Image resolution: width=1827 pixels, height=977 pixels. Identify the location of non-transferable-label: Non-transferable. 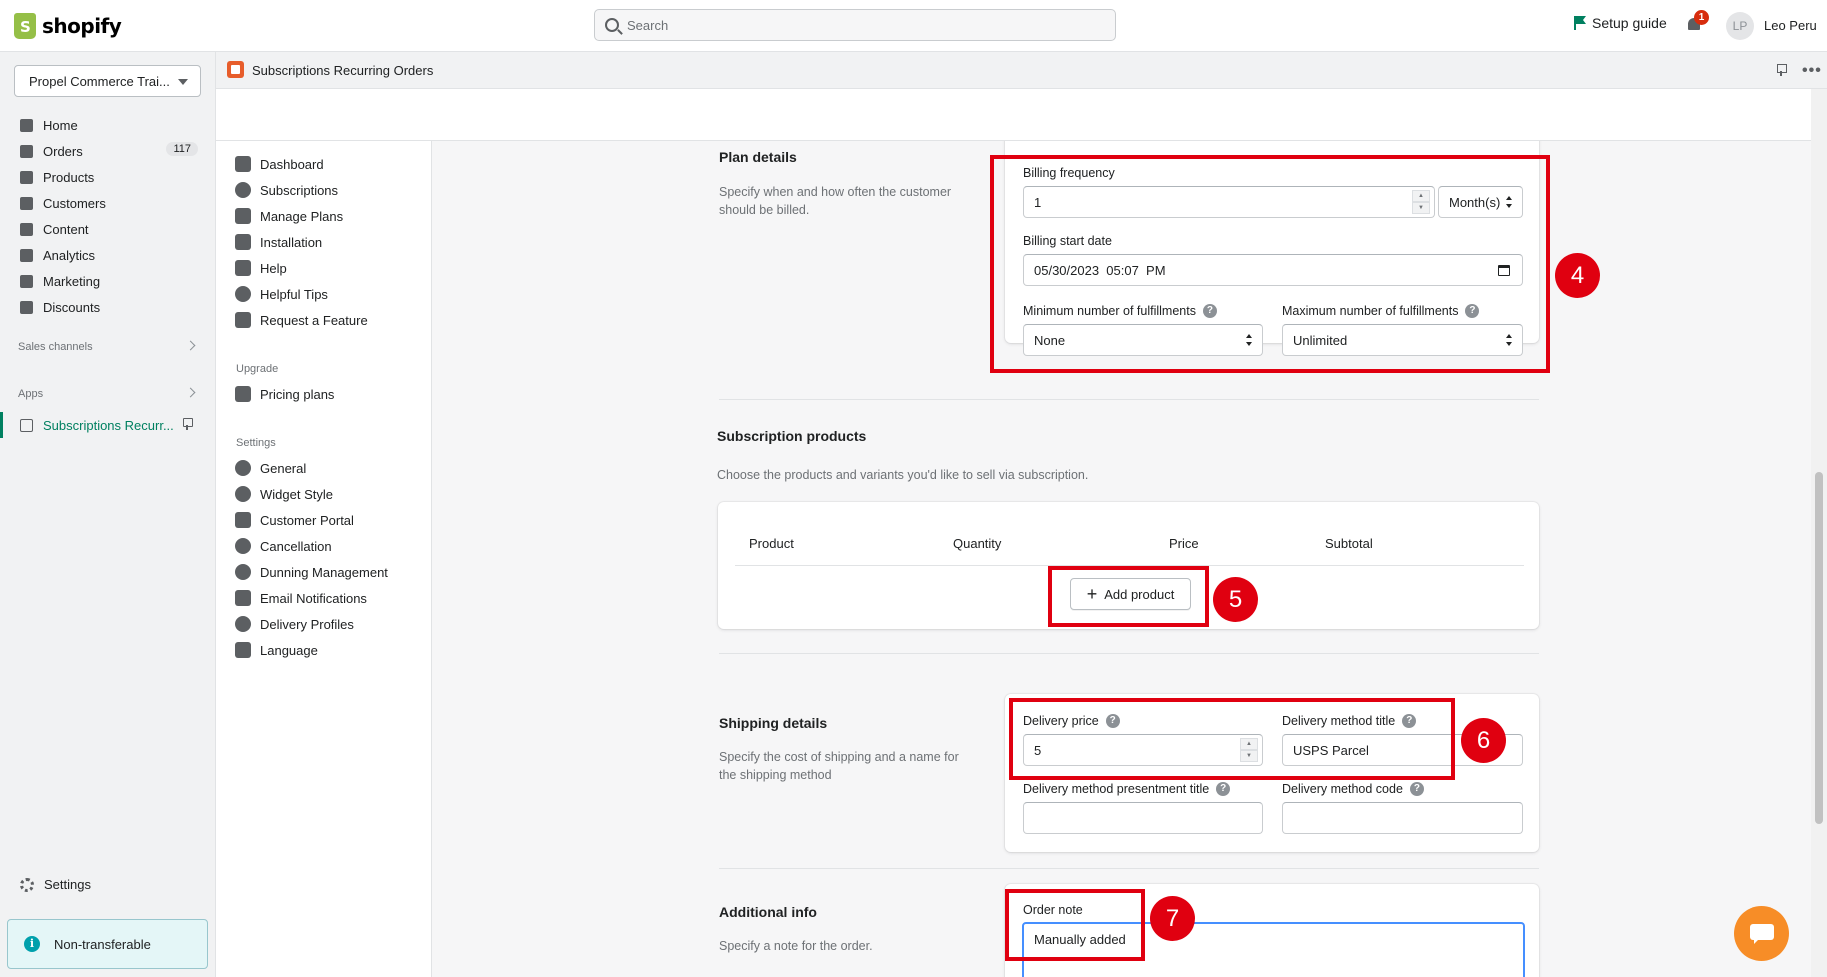
(102, 944).